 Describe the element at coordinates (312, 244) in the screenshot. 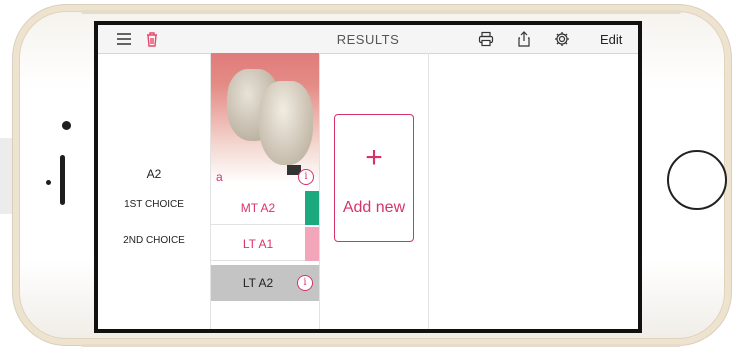

I see `second-choice-swatch` at that location.